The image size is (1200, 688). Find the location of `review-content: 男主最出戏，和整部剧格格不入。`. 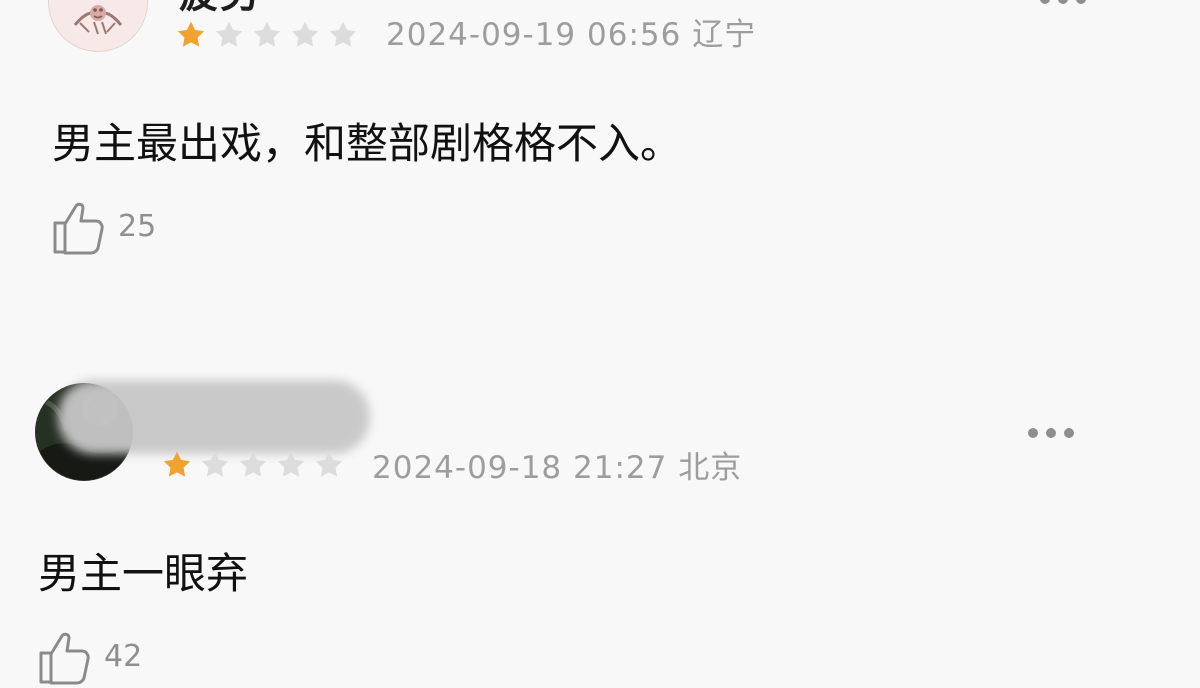

review-content: 男主最出戏，和整部剧格格不入。 is located at coordinates (367, 143).